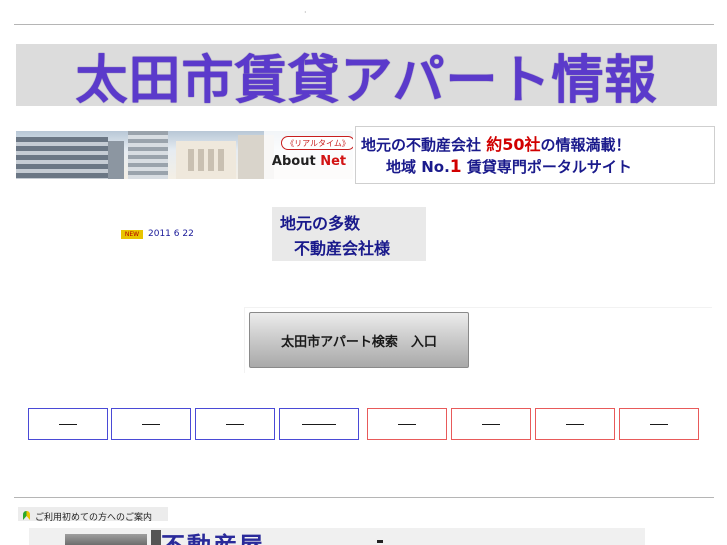 Image resolution: width=727 pixels, height=545 pixels. What do you see at coordinates (585, 145) in the screenshot?
I see `tagline-1-suffix: の情報満載！` at bounding box center [585, 145].